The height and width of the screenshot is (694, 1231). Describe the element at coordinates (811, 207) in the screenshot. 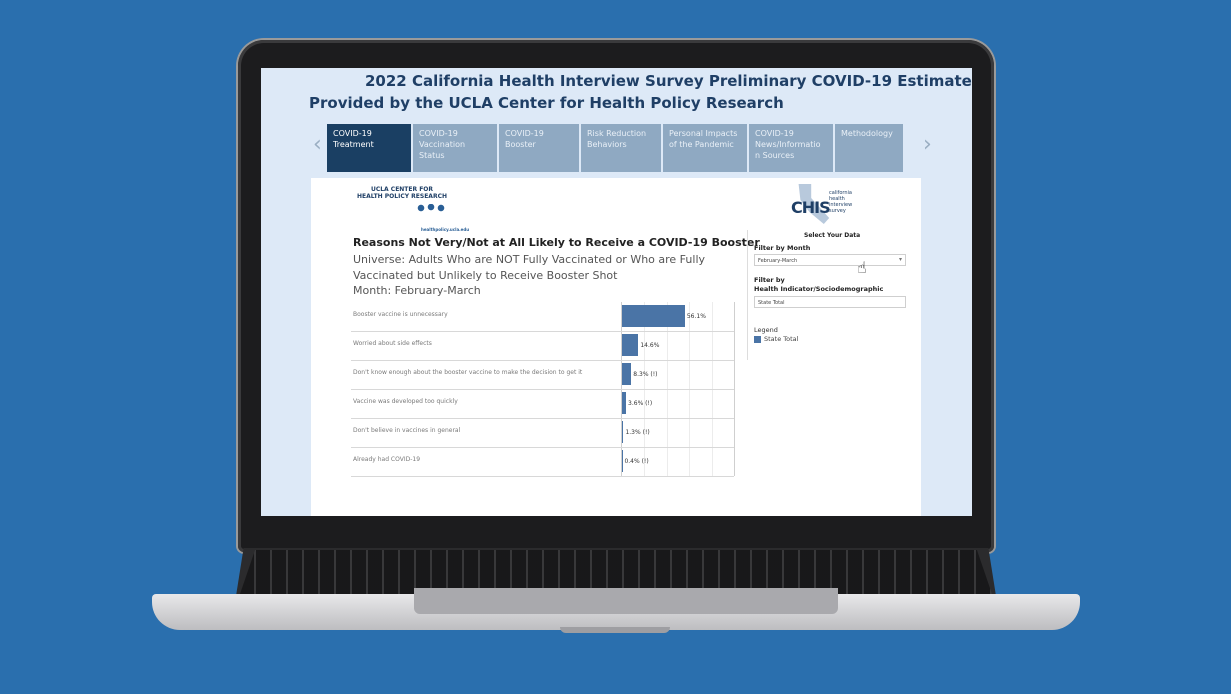

I see `chis-logo-mark: CHIS` at that location.